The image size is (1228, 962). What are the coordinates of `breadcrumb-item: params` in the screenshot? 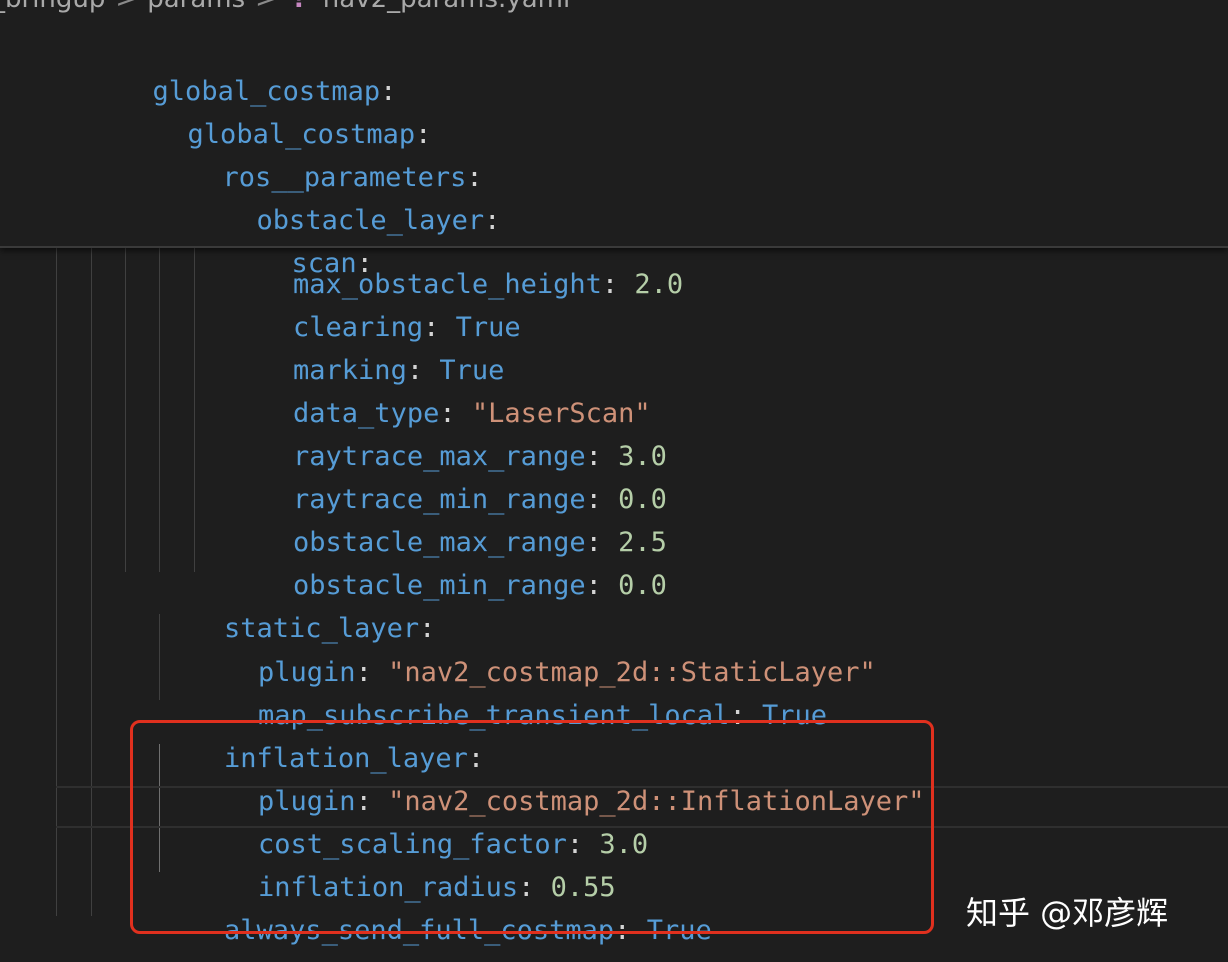 It's located at (196, 7).